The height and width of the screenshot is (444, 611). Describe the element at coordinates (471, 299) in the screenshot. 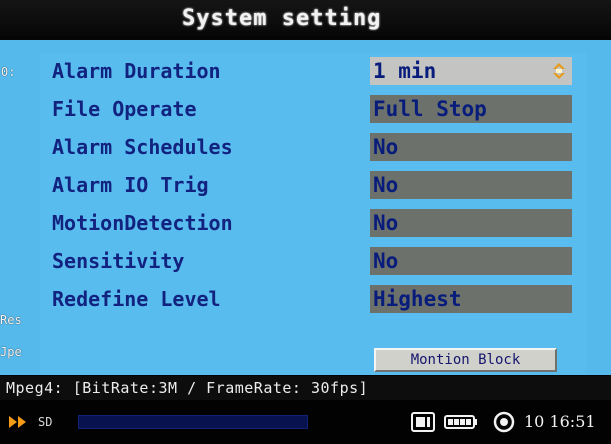

I see `redefine-level-value: Highest` at that location.